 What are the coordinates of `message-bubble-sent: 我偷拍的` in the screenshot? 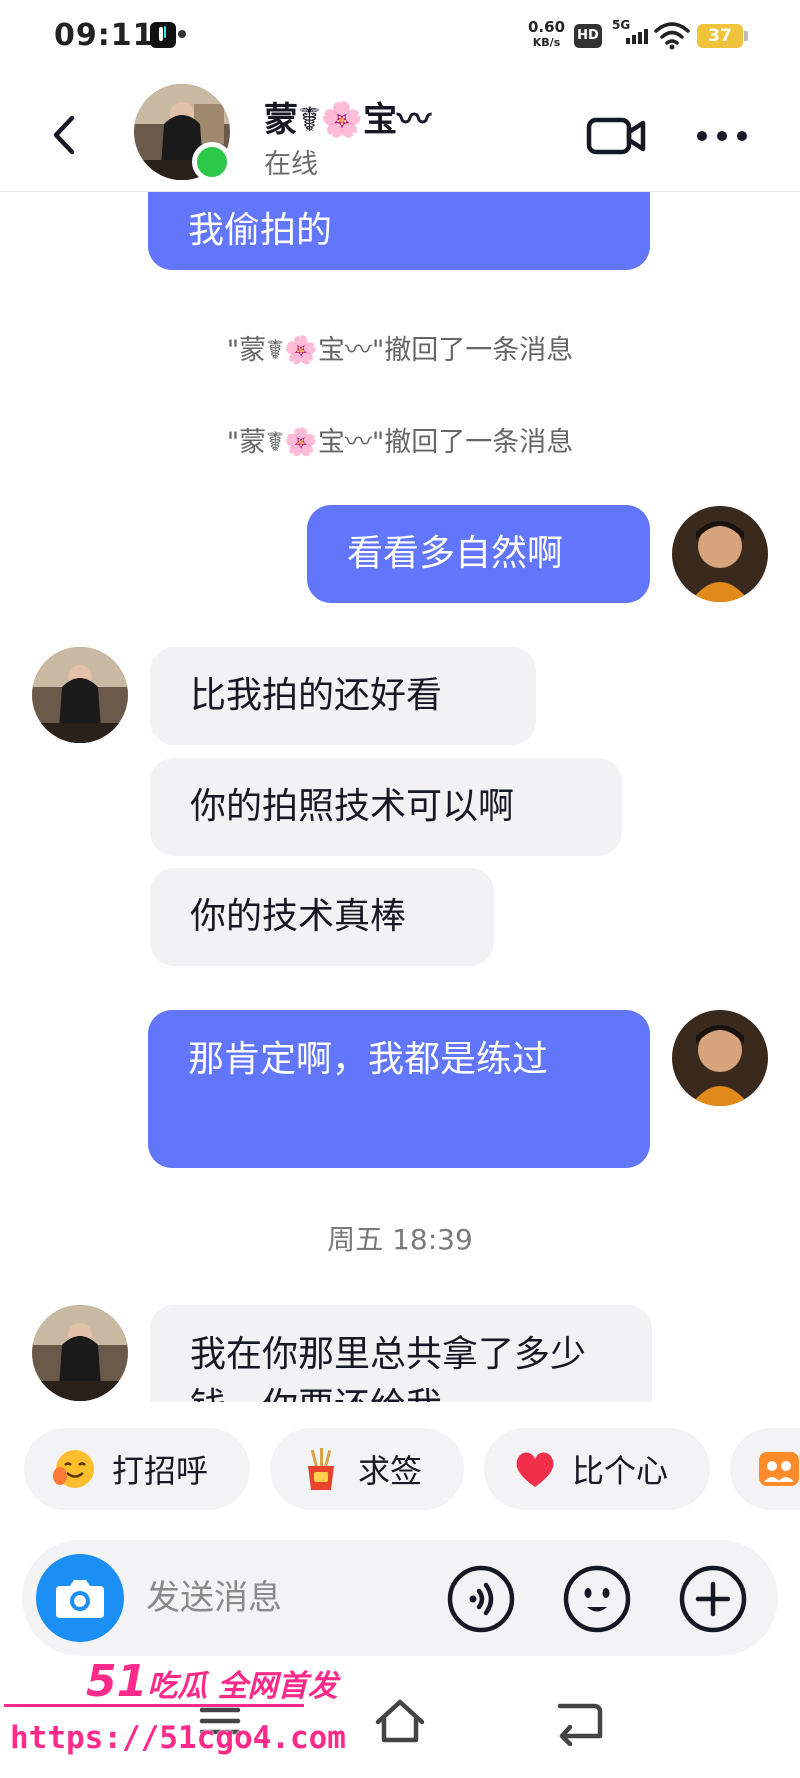 It's located at (399, 231).